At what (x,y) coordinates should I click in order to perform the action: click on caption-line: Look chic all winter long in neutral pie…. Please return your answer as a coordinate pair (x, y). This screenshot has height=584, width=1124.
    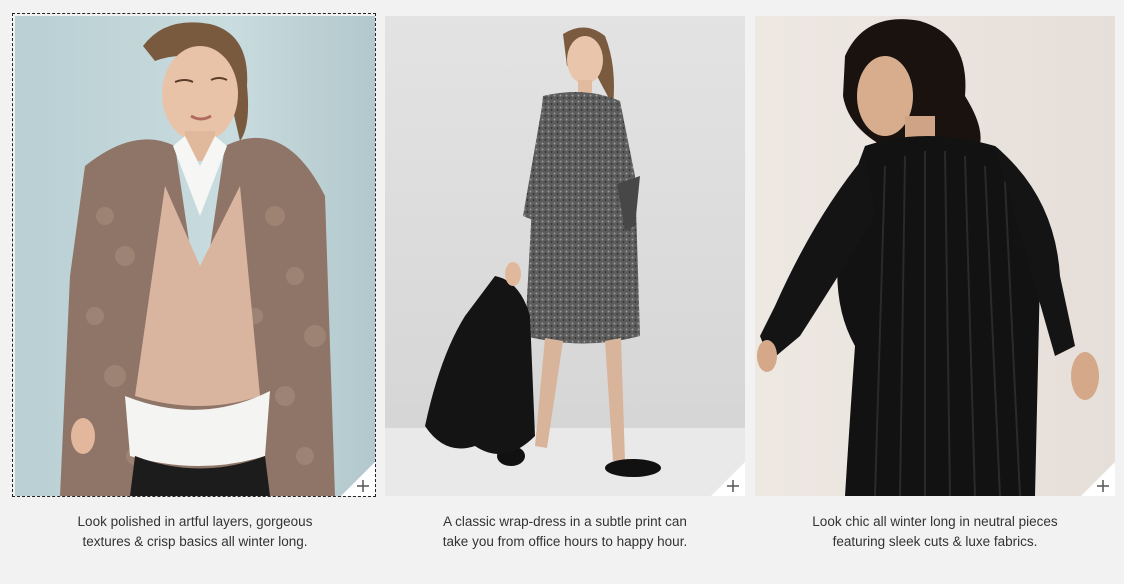
    Looking at the image, I should click on (935, 521).